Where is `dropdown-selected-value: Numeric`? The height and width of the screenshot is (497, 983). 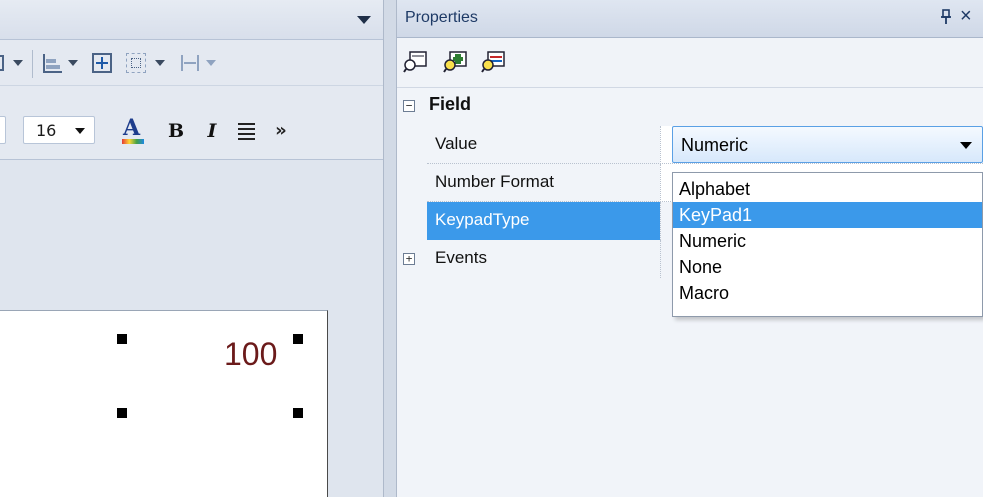 dropdown-selected-value: Numeric is located at coordinates (715, 145).